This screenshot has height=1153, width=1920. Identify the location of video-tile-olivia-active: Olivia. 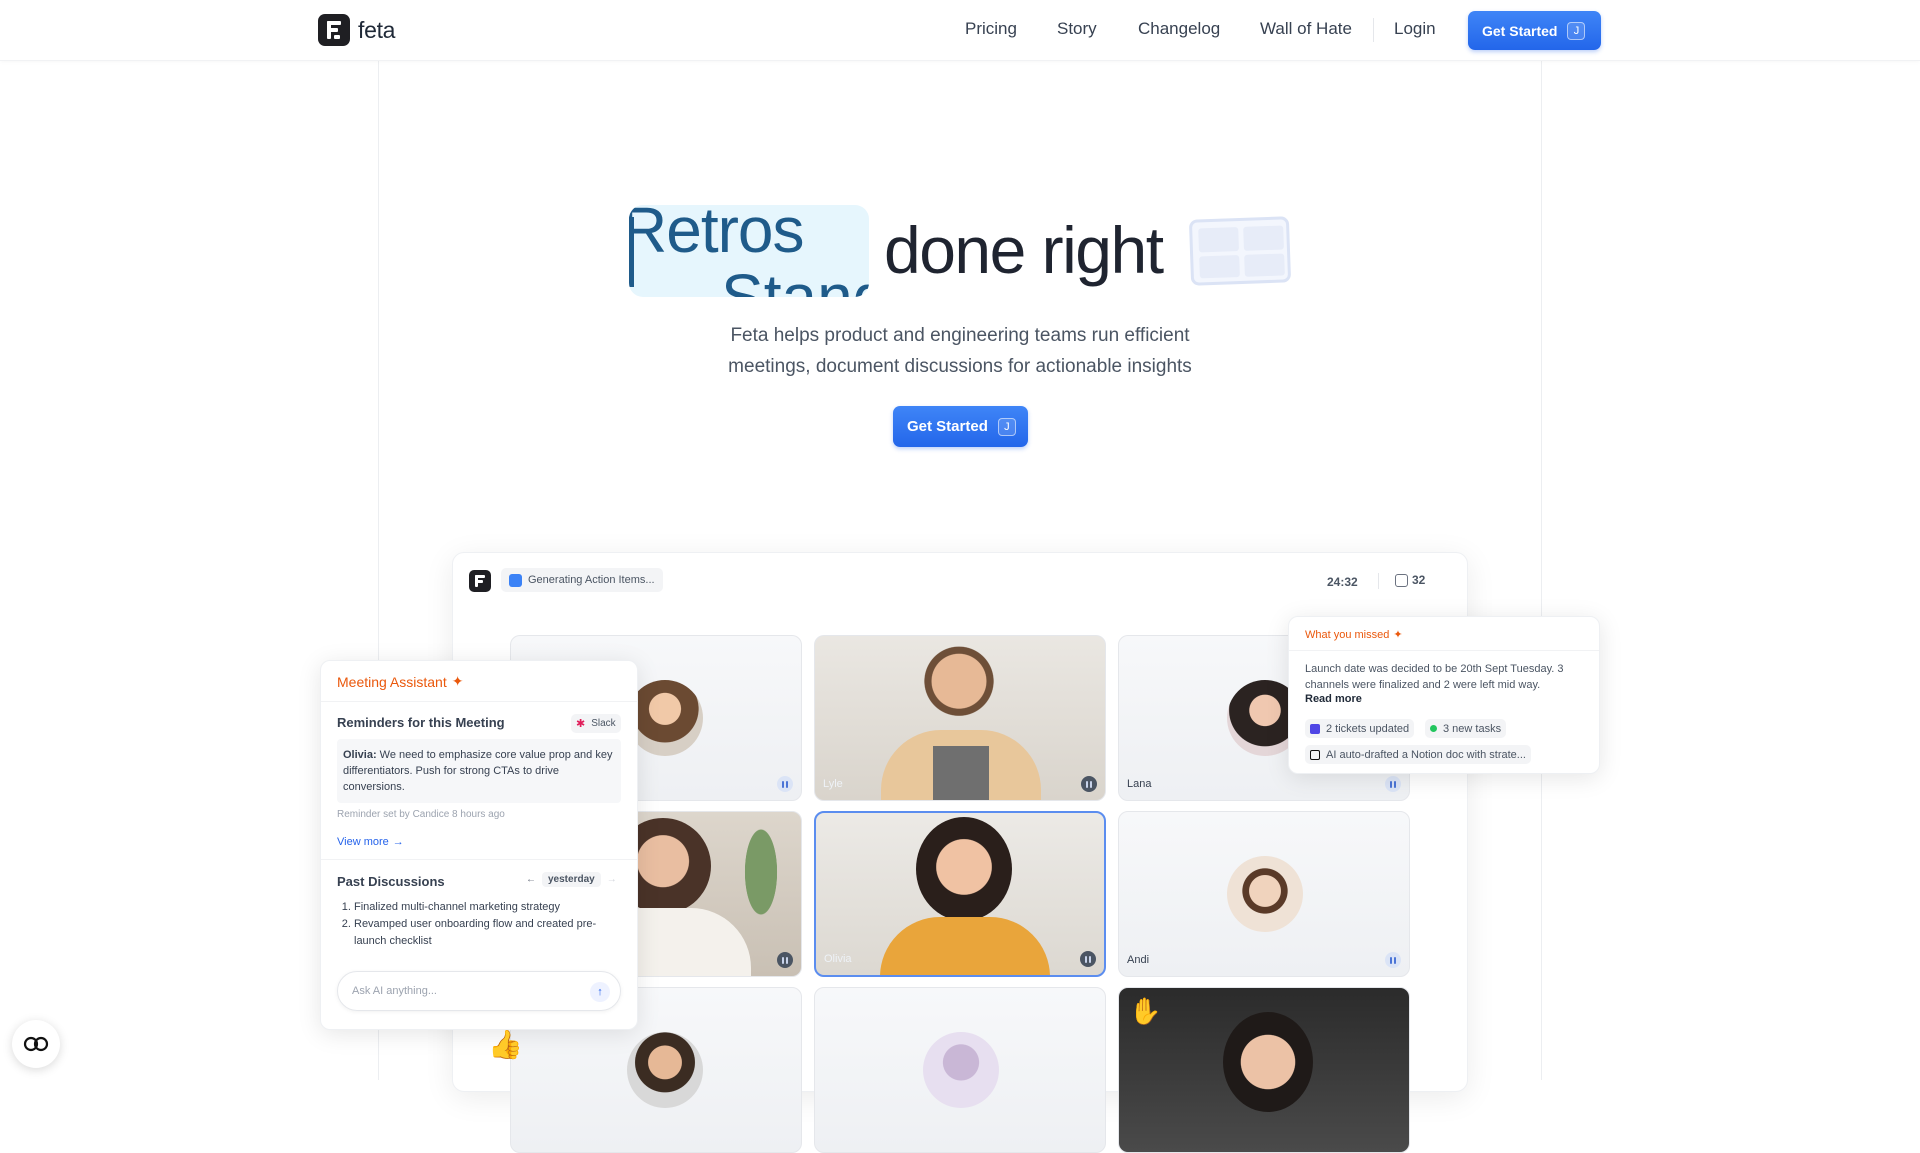
(960, 894).